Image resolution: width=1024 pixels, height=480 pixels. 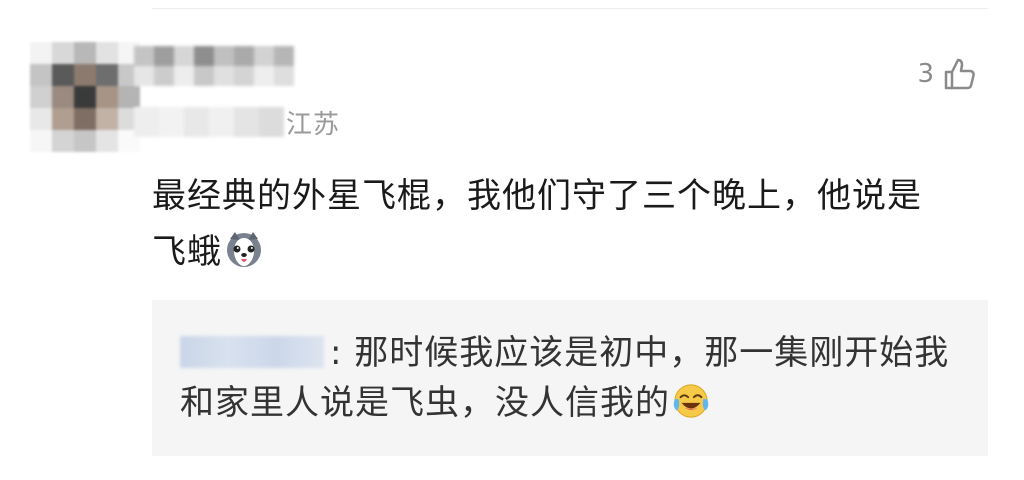 I want to click on timestamp-redacted, so click(x=209, y=122).